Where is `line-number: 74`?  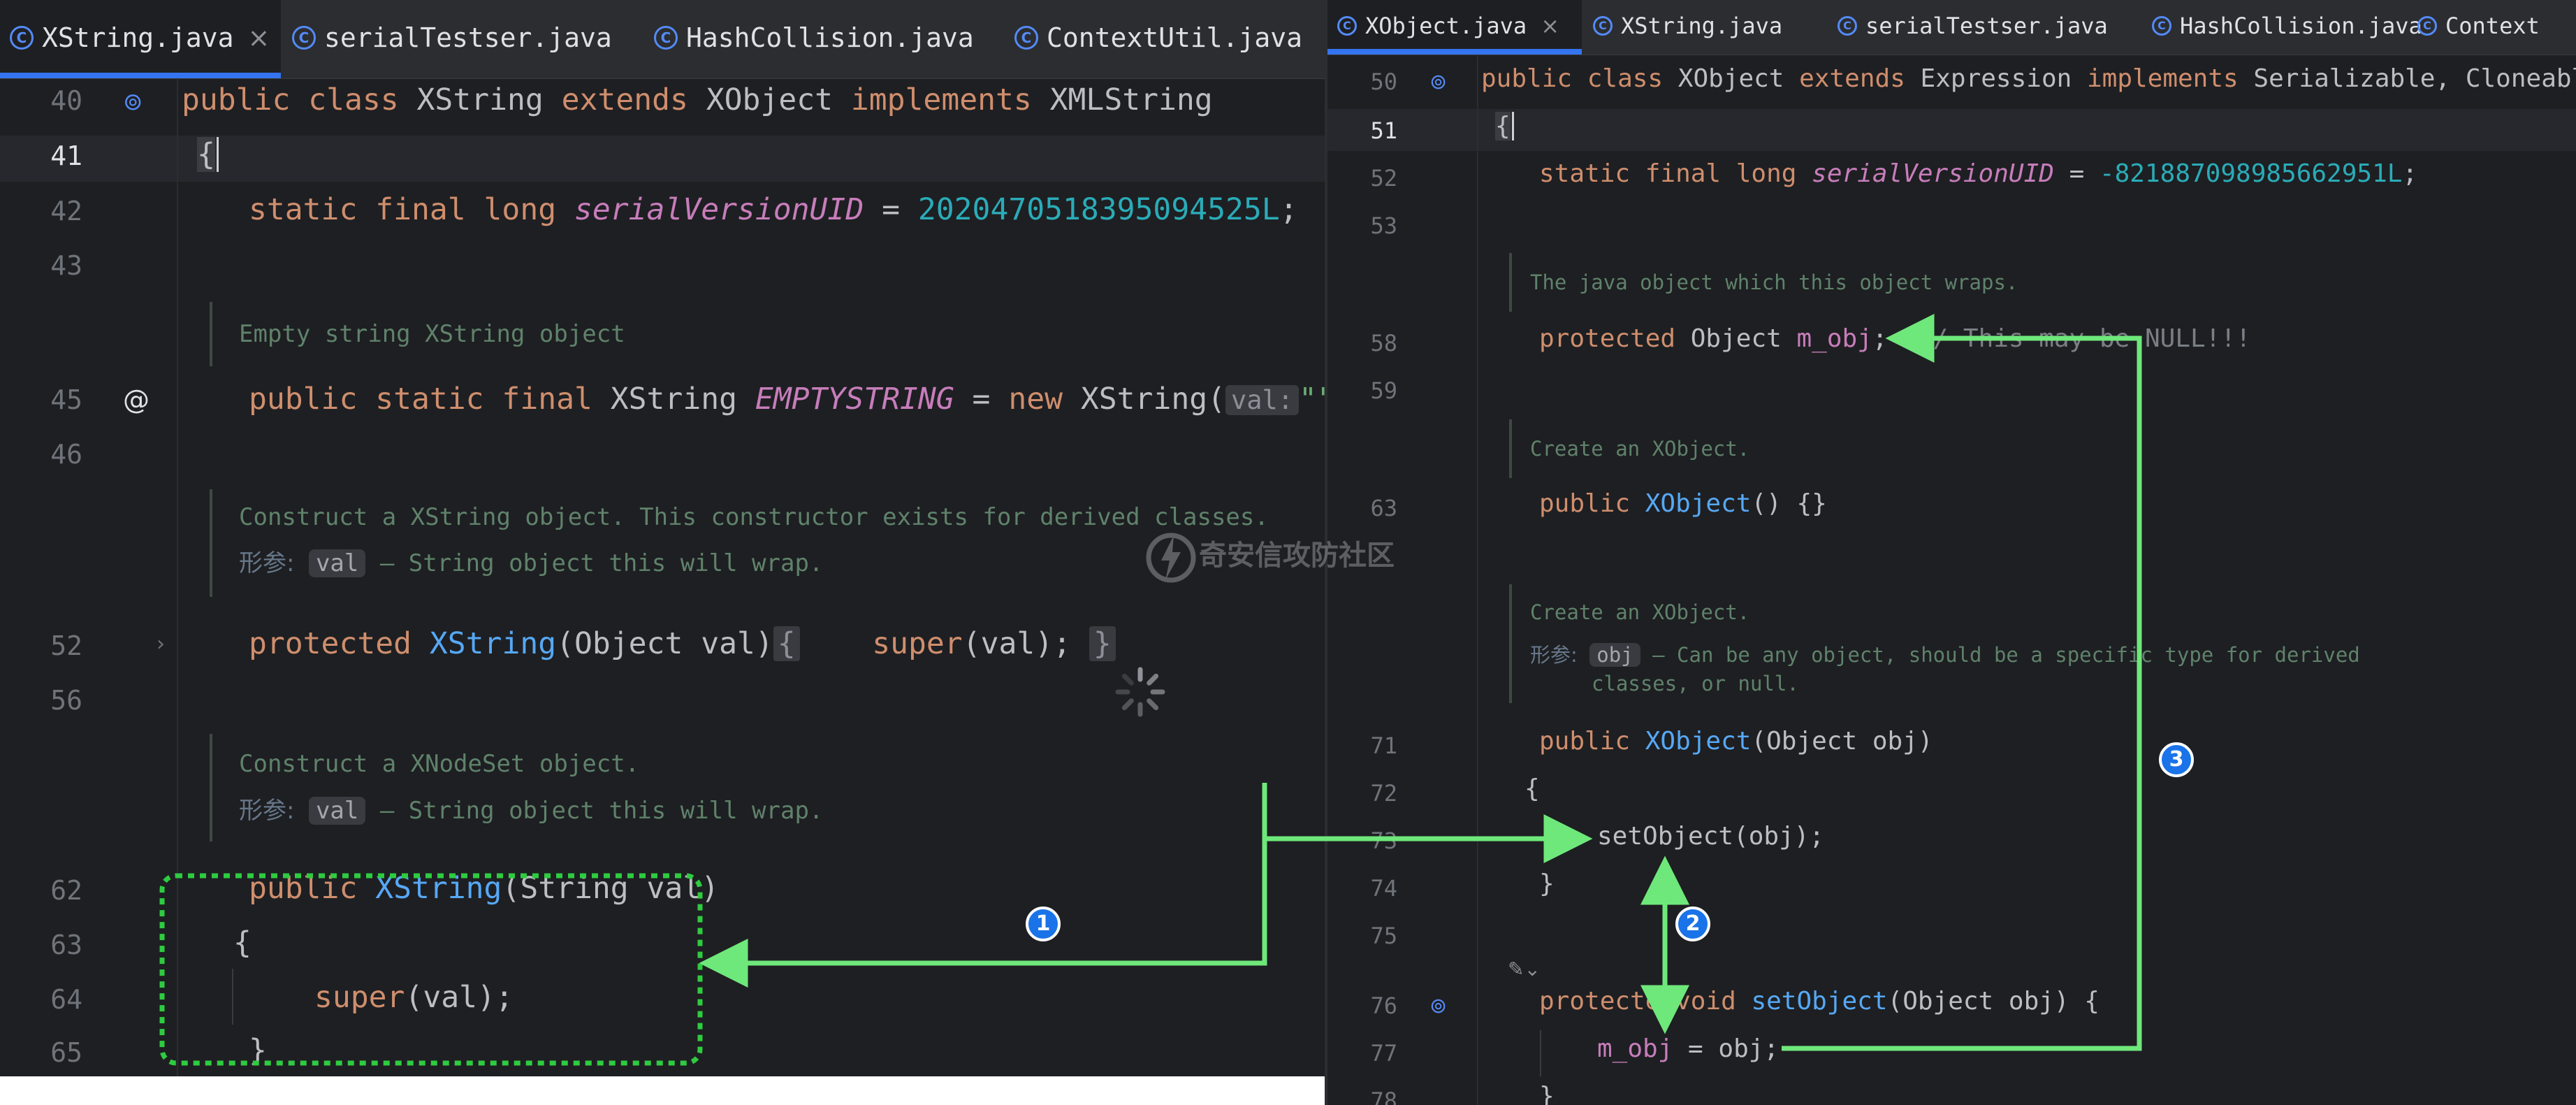
line-number: 74 is located at coordinates (1383, 888).